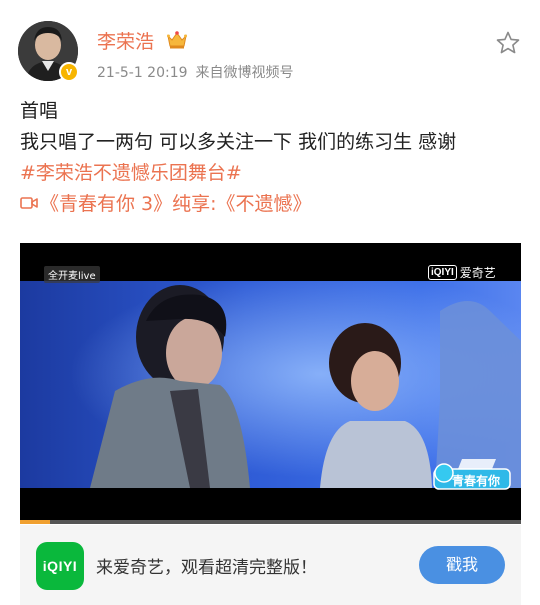  I want to click on iqiyi-app-icon: iQIYI, so click(60, 566).